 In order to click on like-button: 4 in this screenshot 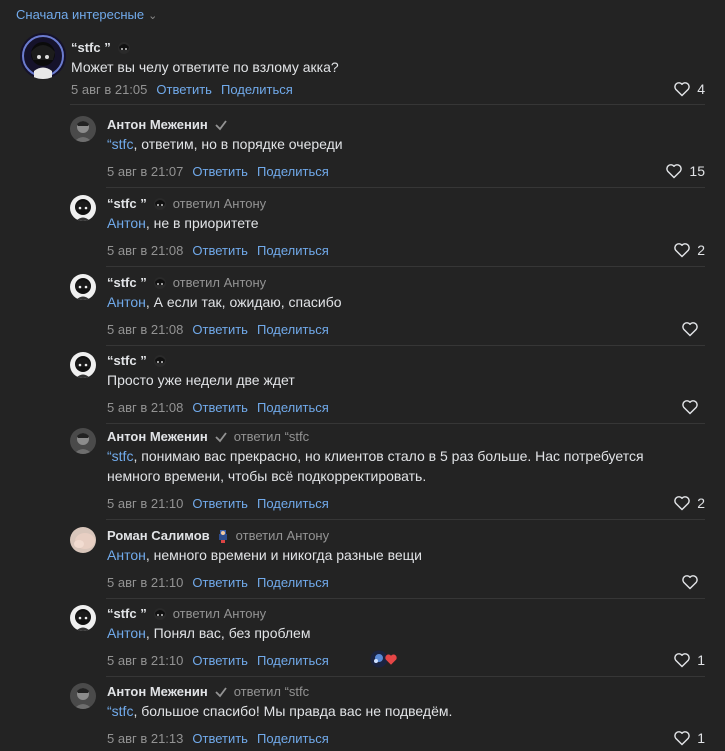, I will do `click(689, 89)`.